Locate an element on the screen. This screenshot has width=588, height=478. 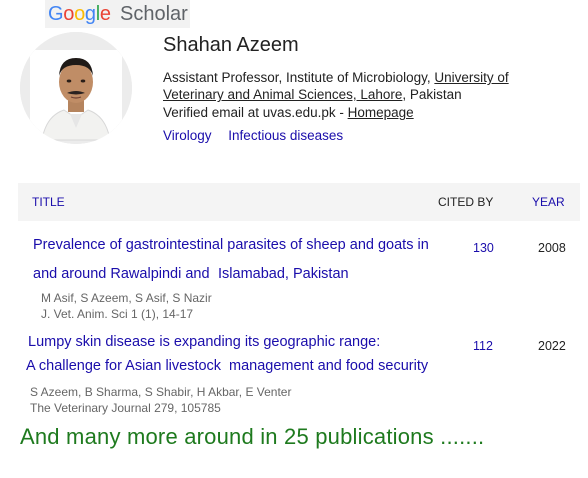
verified-email: Verified email at uvas.edu.pk - Homepage is located at coordinates (288, 112).